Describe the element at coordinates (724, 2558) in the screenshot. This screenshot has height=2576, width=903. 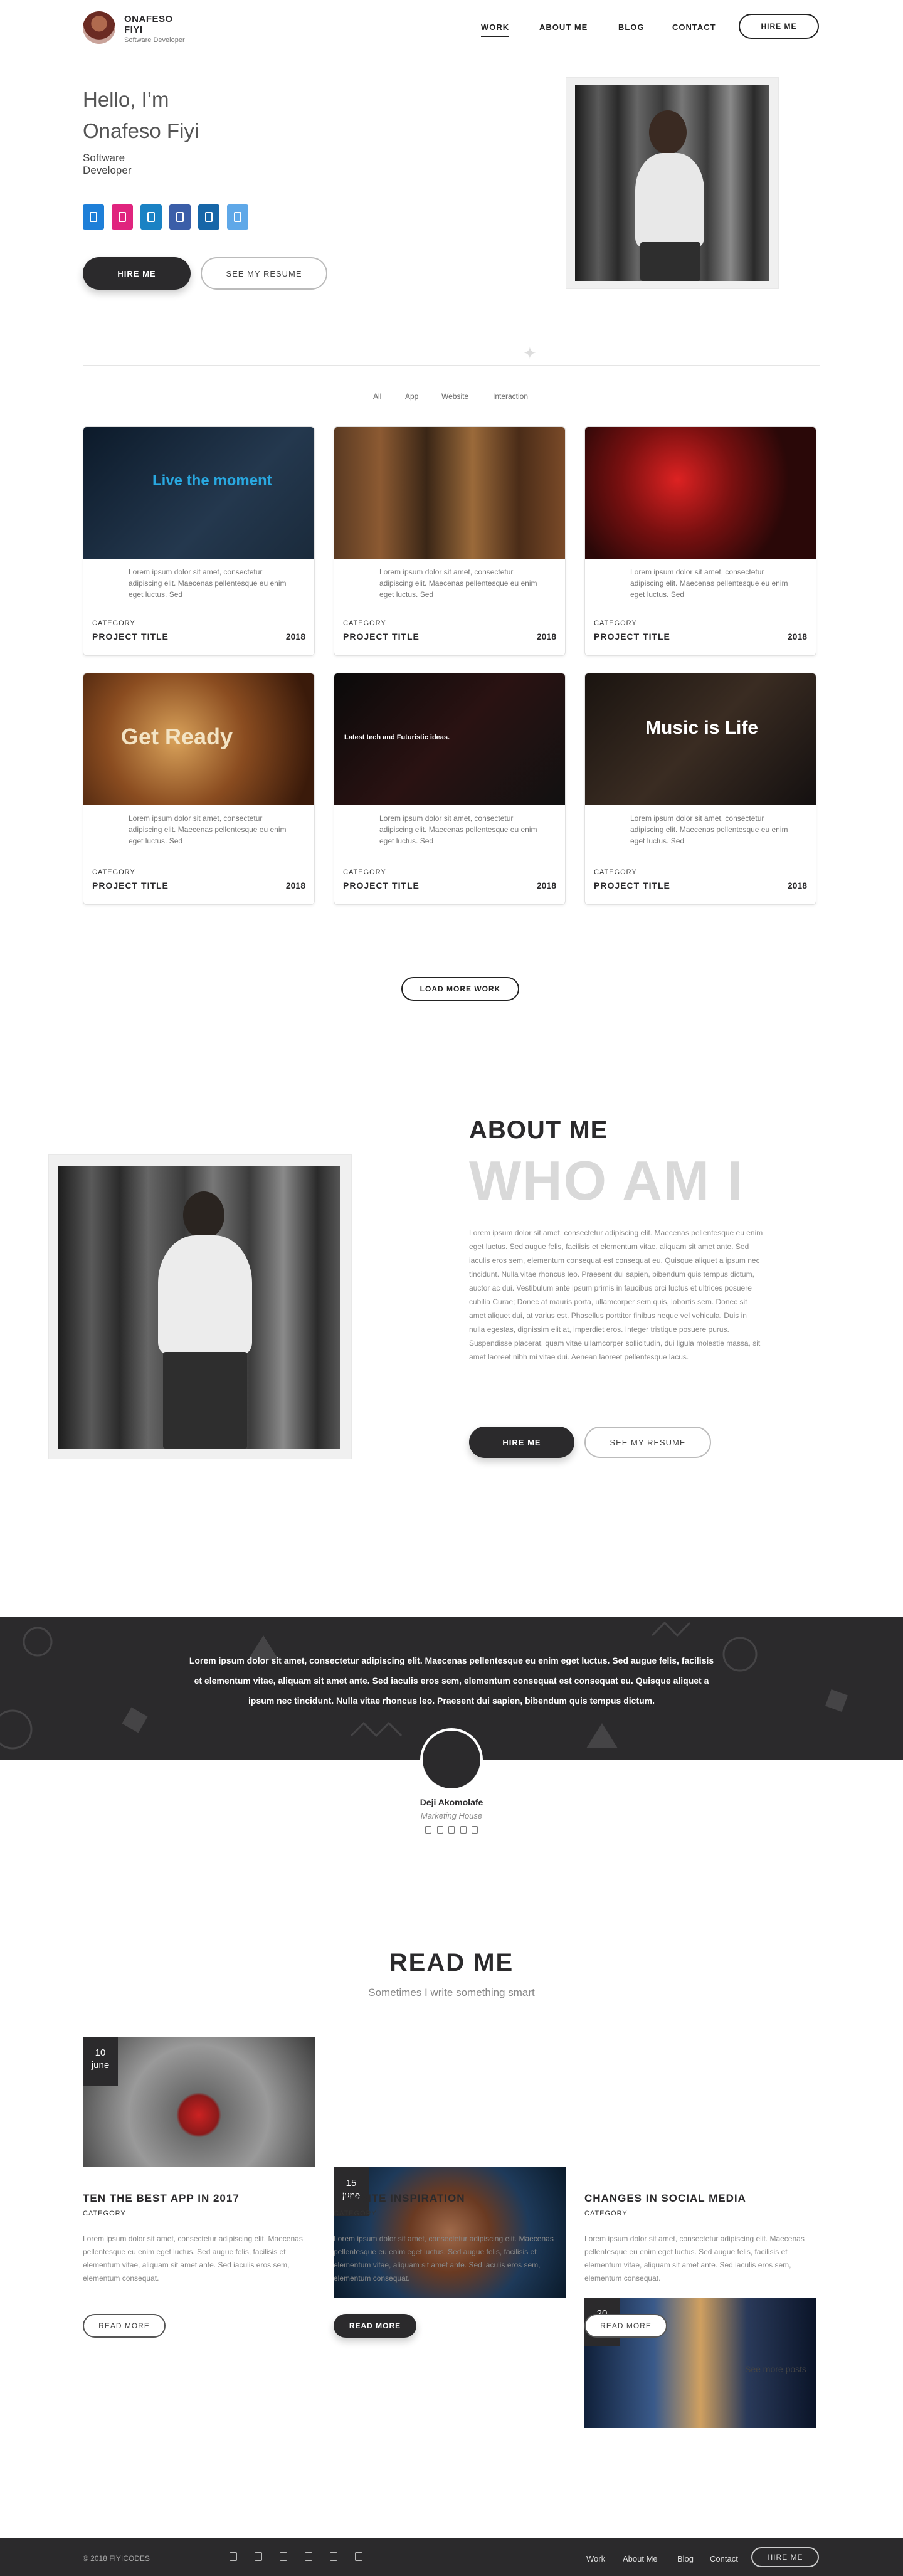
I see `footer-link-contact: Contact` at that location.